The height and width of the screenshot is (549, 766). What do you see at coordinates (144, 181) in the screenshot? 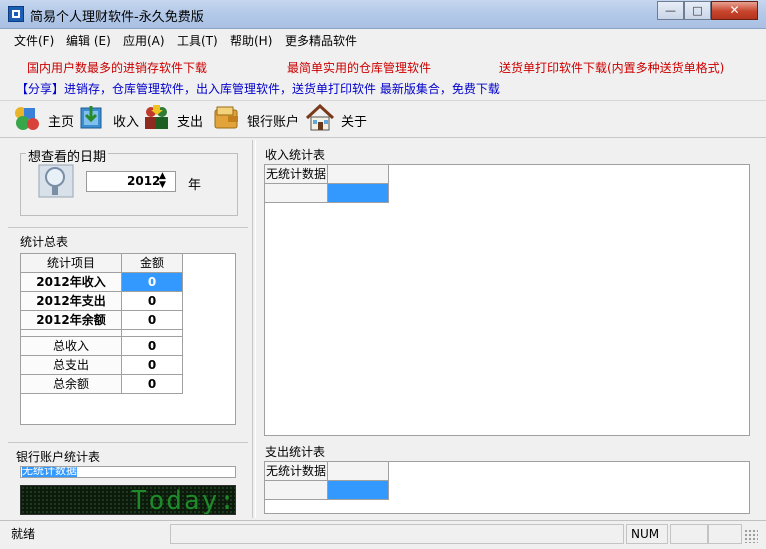
I see `year-value: 2012` at bounding box center [144, 181].